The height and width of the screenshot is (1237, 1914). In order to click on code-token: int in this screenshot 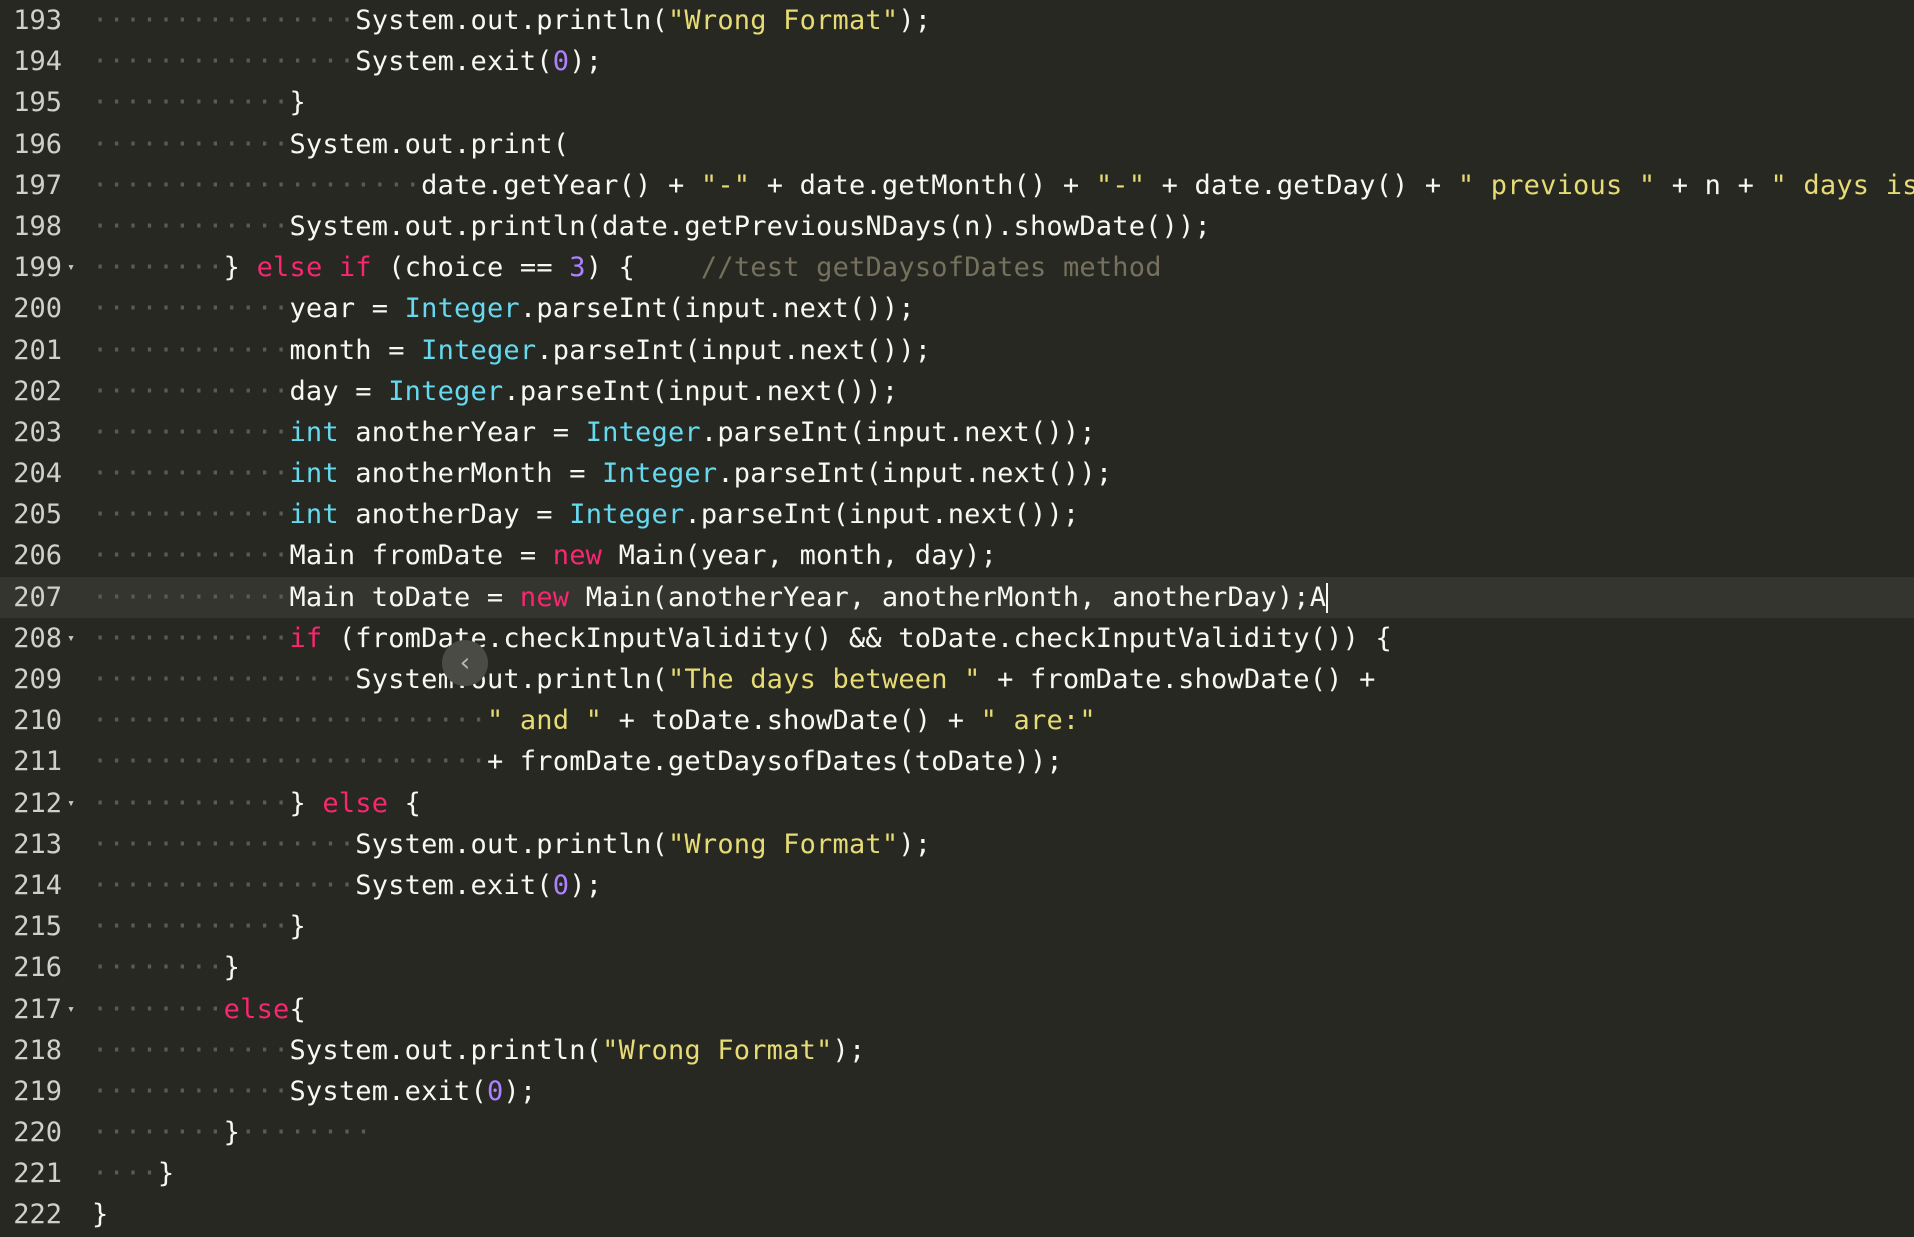, I will do `click(314, 515)`.